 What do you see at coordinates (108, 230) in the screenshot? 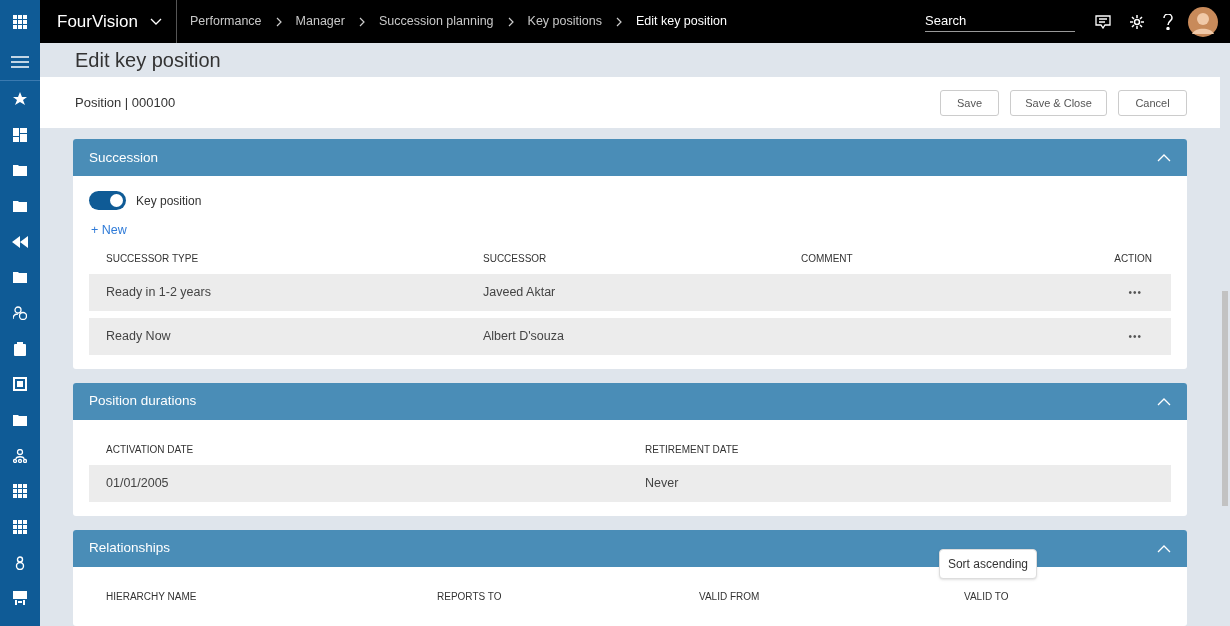
I see `new-link: + New` at bounding box center [108, 230].